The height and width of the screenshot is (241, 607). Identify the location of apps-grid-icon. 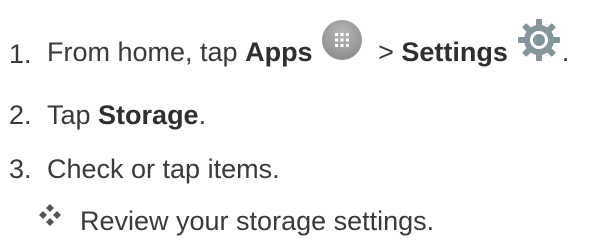
(342, 40).